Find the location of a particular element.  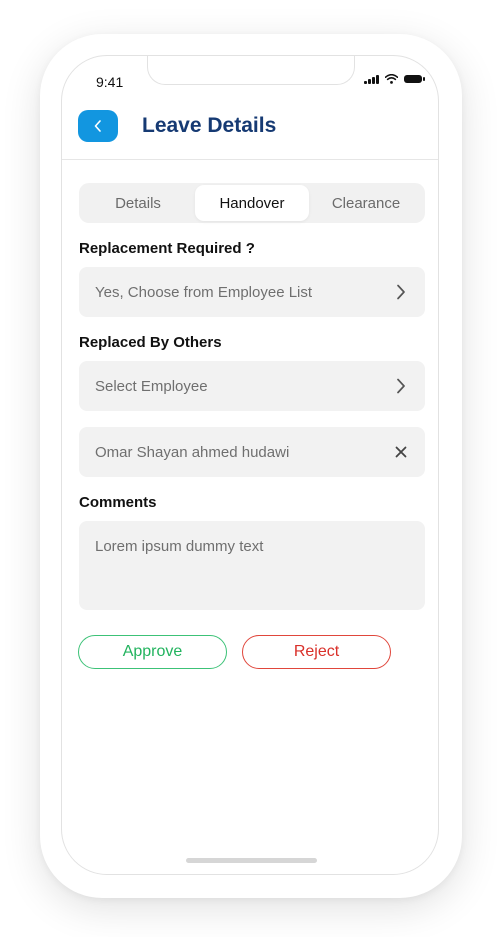

chevron-left-icon is located at coordinates (97, 126).